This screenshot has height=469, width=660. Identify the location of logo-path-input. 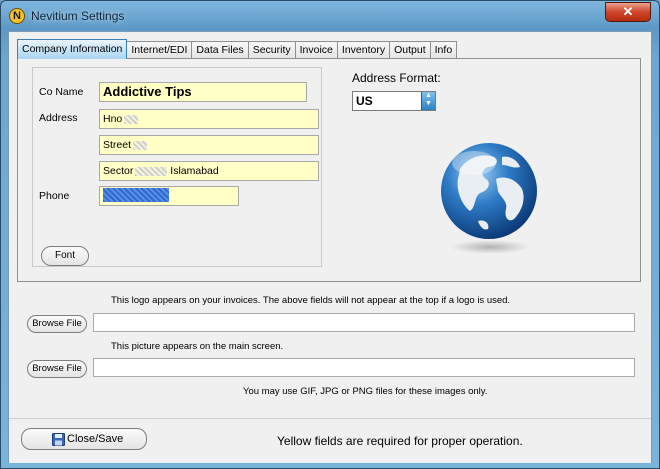
(364, 322).